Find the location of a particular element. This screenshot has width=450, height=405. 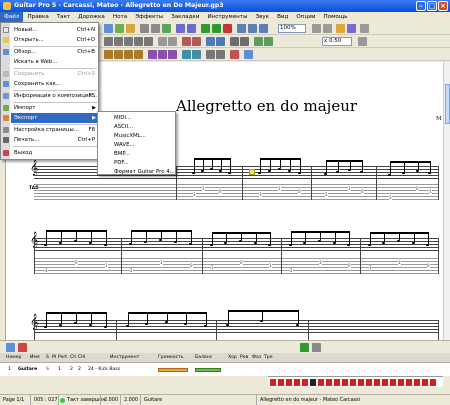

menu-track: Дорожка is located at coordinates (91, 17).